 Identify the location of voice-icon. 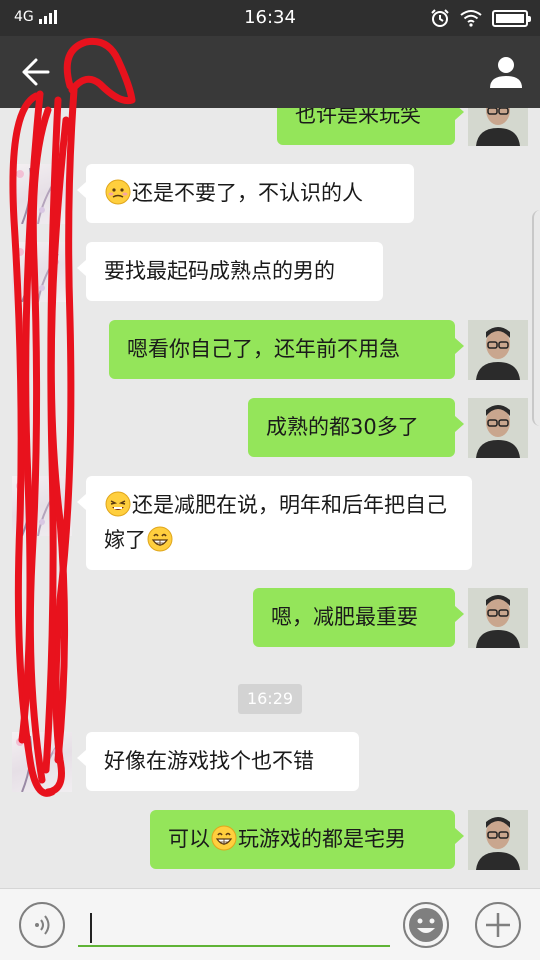
(42, 925).